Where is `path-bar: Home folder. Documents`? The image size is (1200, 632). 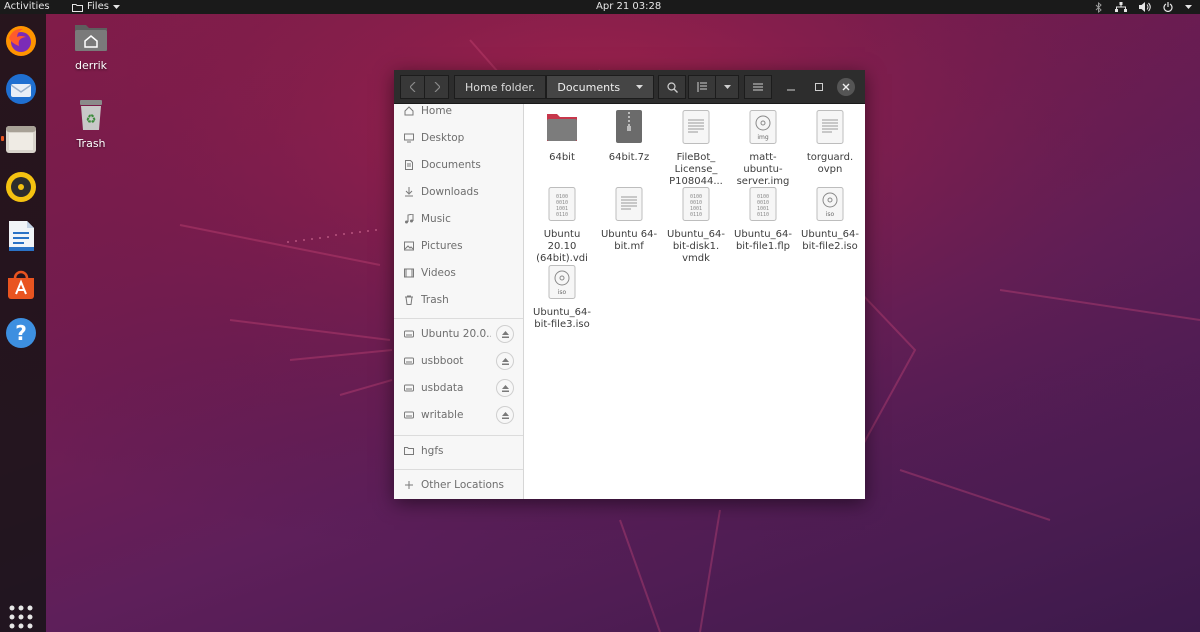 path-bar: Home folder. Documents is located at coordinates (554, 87).